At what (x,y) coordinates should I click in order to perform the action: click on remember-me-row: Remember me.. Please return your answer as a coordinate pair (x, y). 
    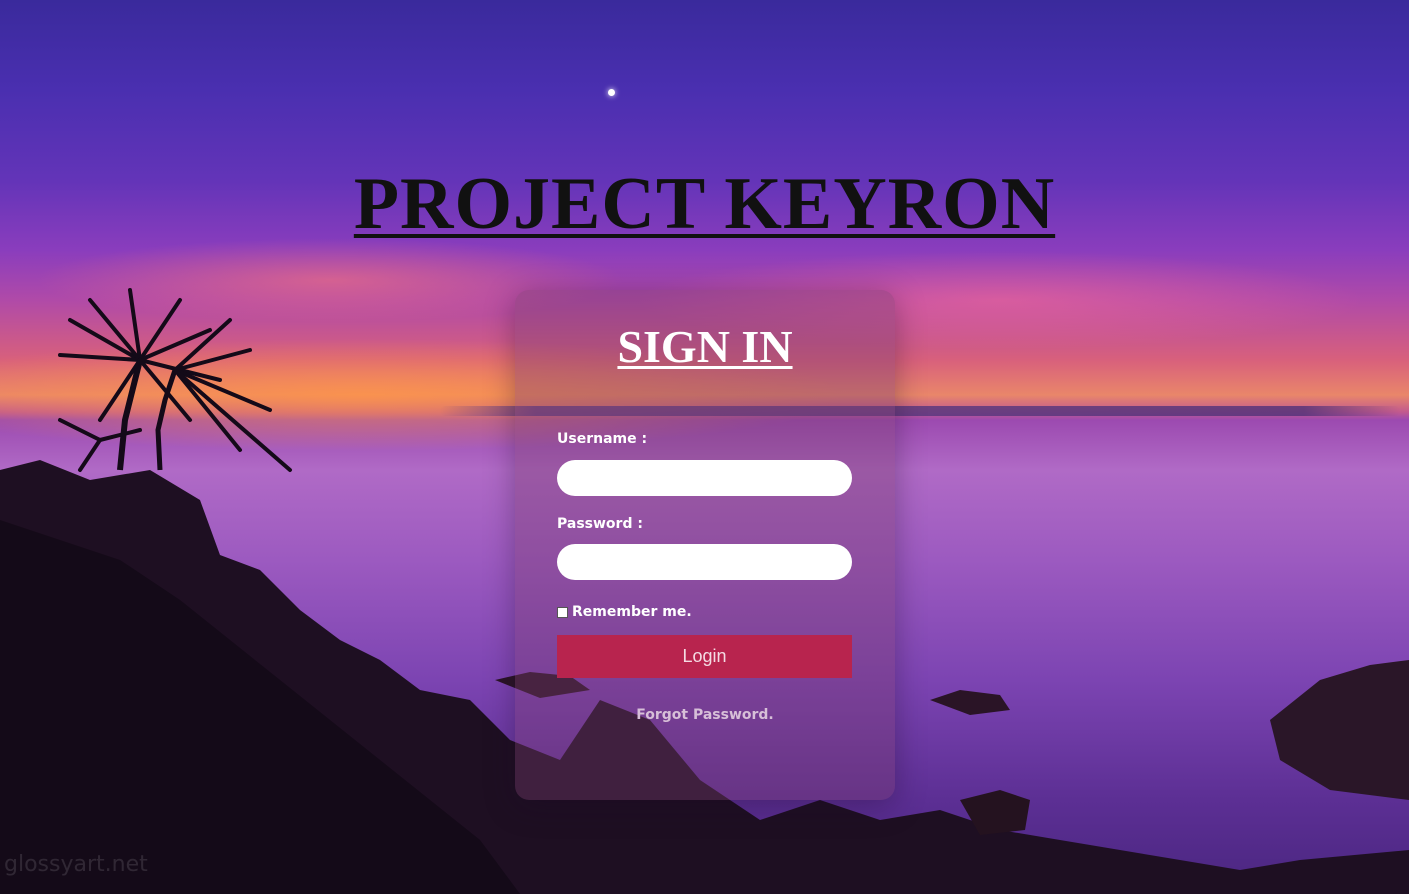
    Looking at the image, I should click on (624, 612).